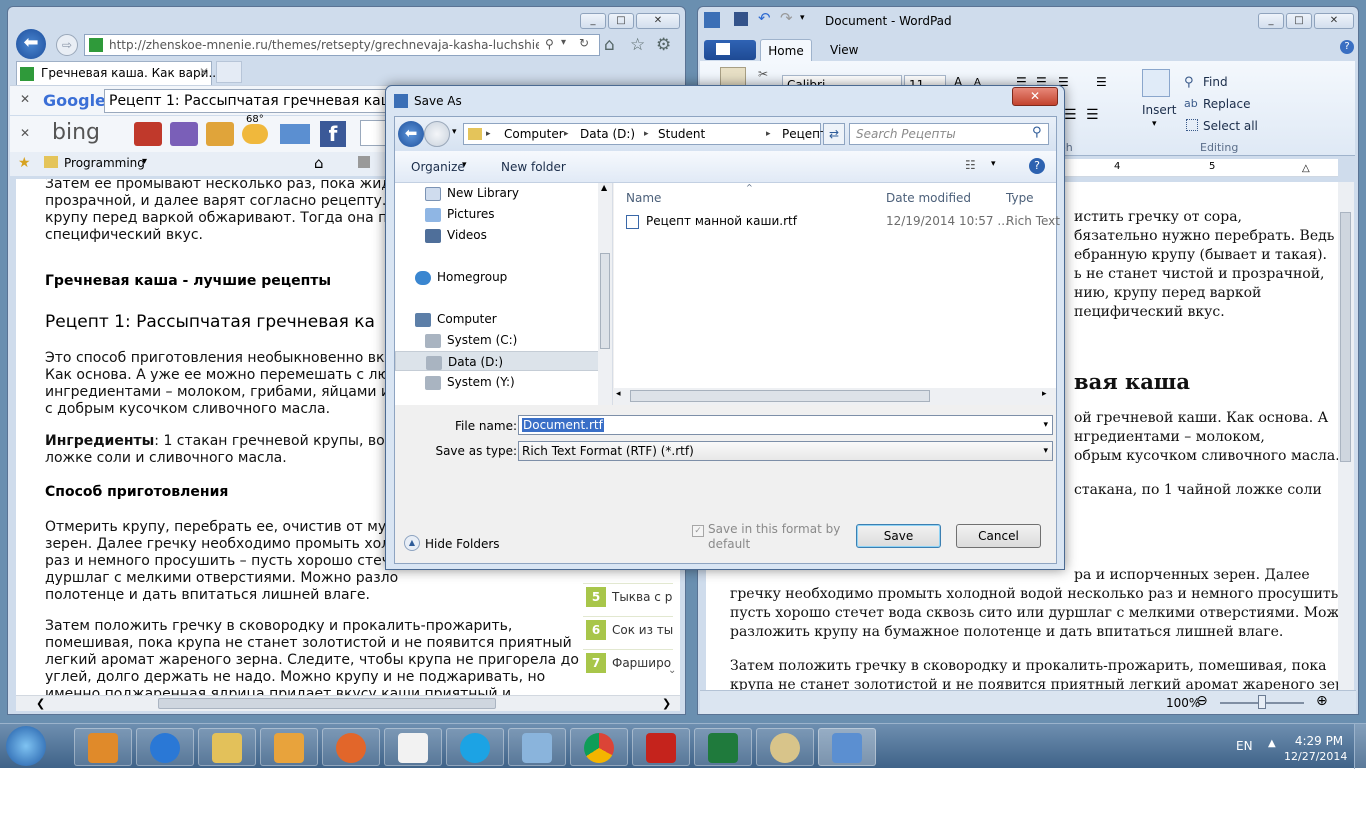 Image resolution: width=1366 pixels, height=821 pixels. Describe the element at coordinates (24, 163) in the screenshot. I see `star-icon: ★` at that location.